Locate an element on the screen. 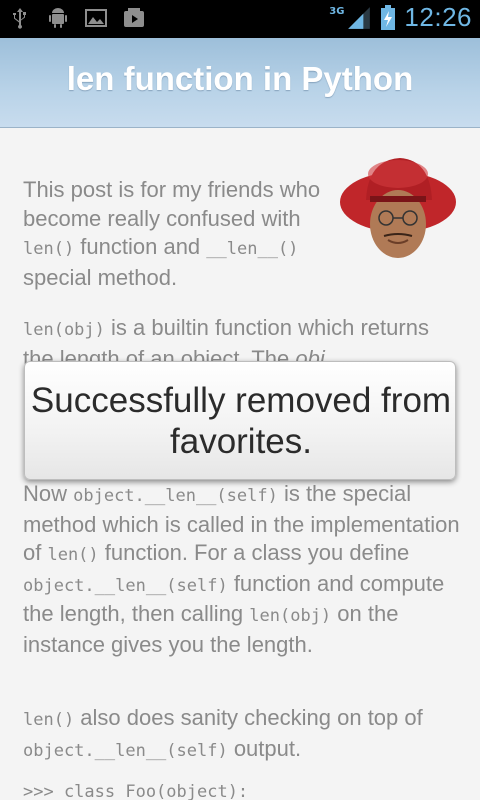  toast-notification: Successfully removed from favorites. is located at coordinates (240, 420).